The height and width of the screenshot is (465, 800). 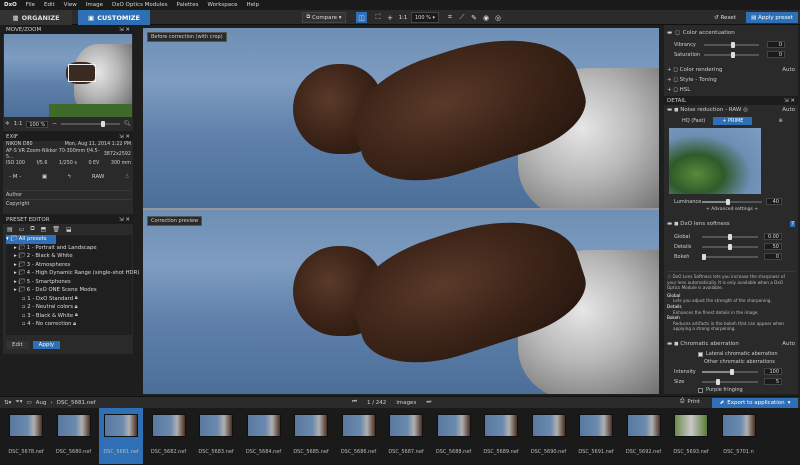 What do you see at coordinates (773, 256) in the screenshot?
I see `bokeh-value: 0` at bounding box center [773, 256].